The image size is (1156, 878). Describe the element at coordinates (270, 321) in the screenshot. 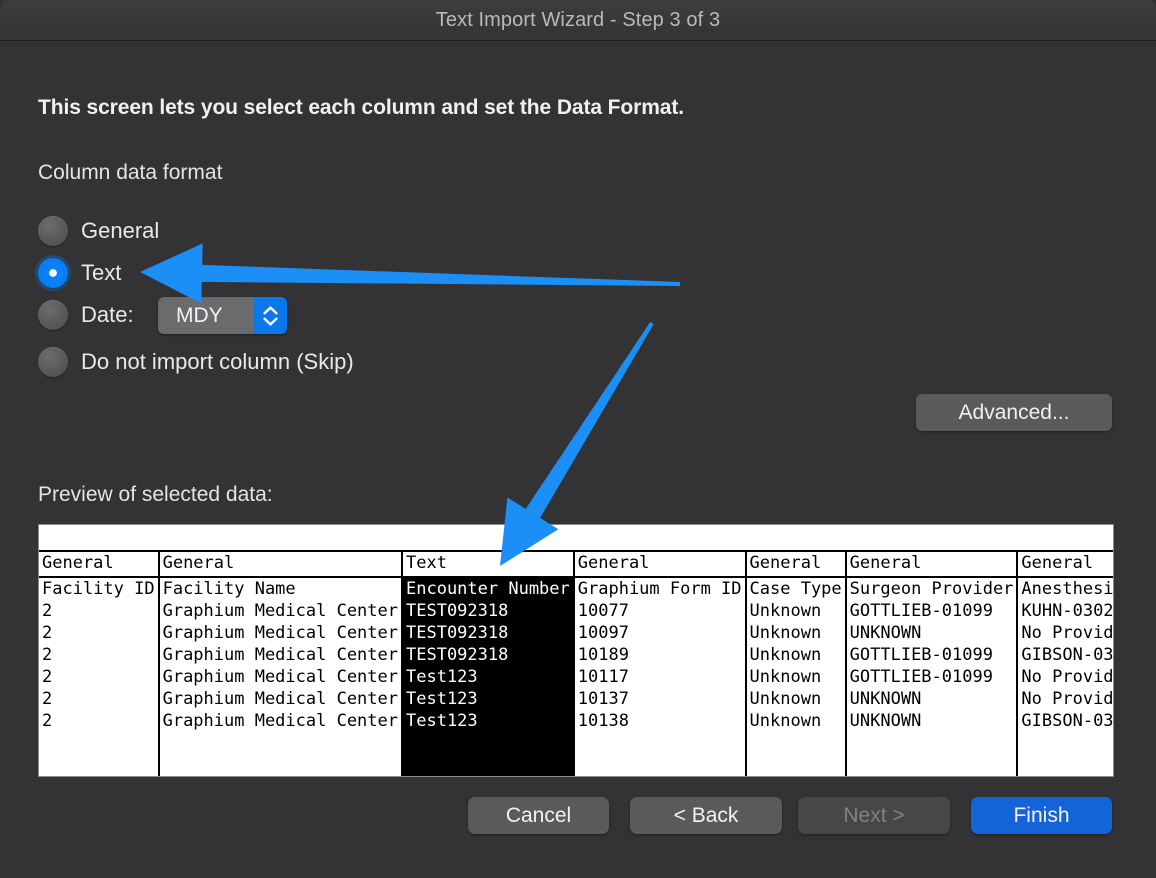

I see `chevron-down-icon` at that location.